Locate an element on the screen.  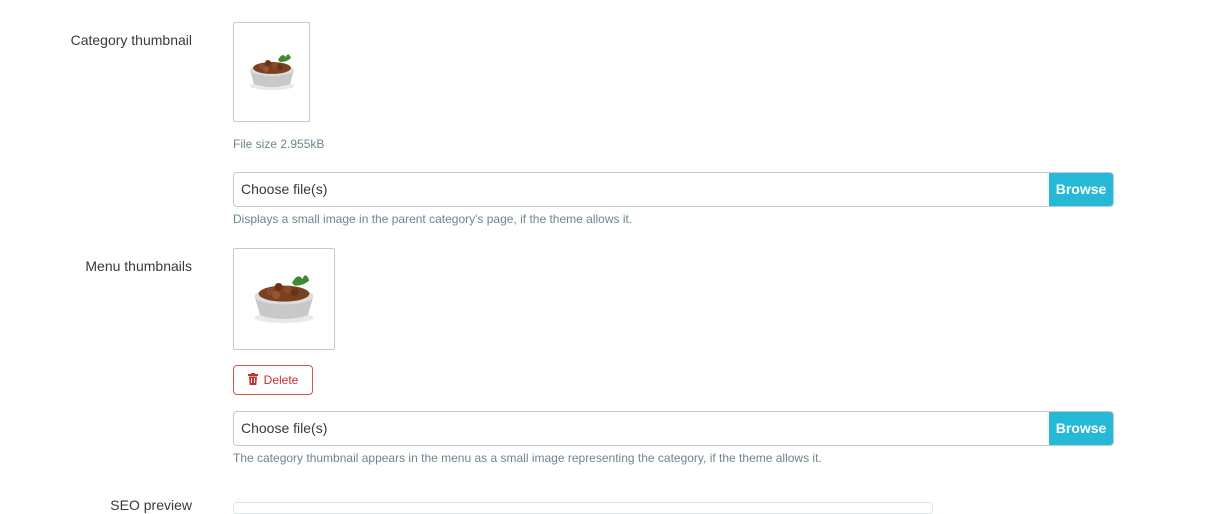
file-size-text: File size 2.955kB is located at coordinates (279, 144).